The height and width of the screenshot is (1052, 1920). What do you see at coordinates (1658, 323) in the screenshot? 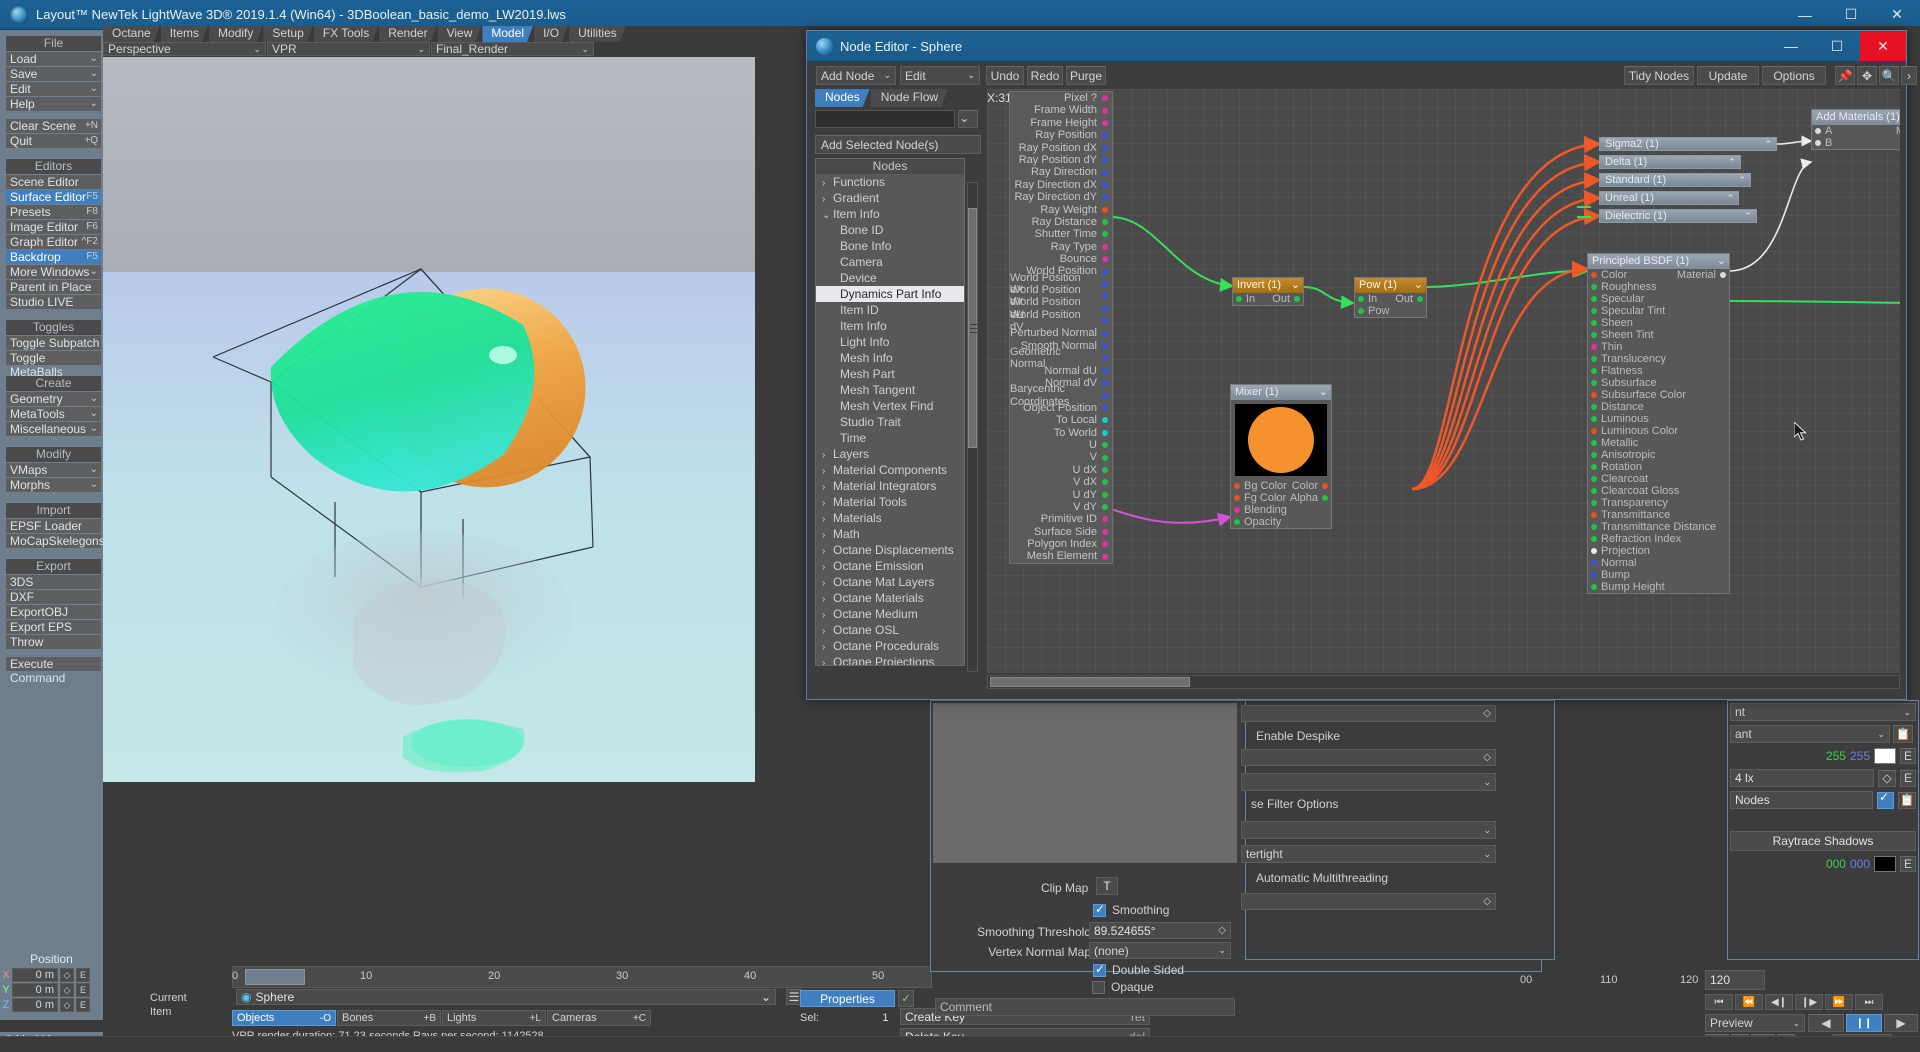
I see `principled-port-row: Sheen` at bounding box center [1658, 323].